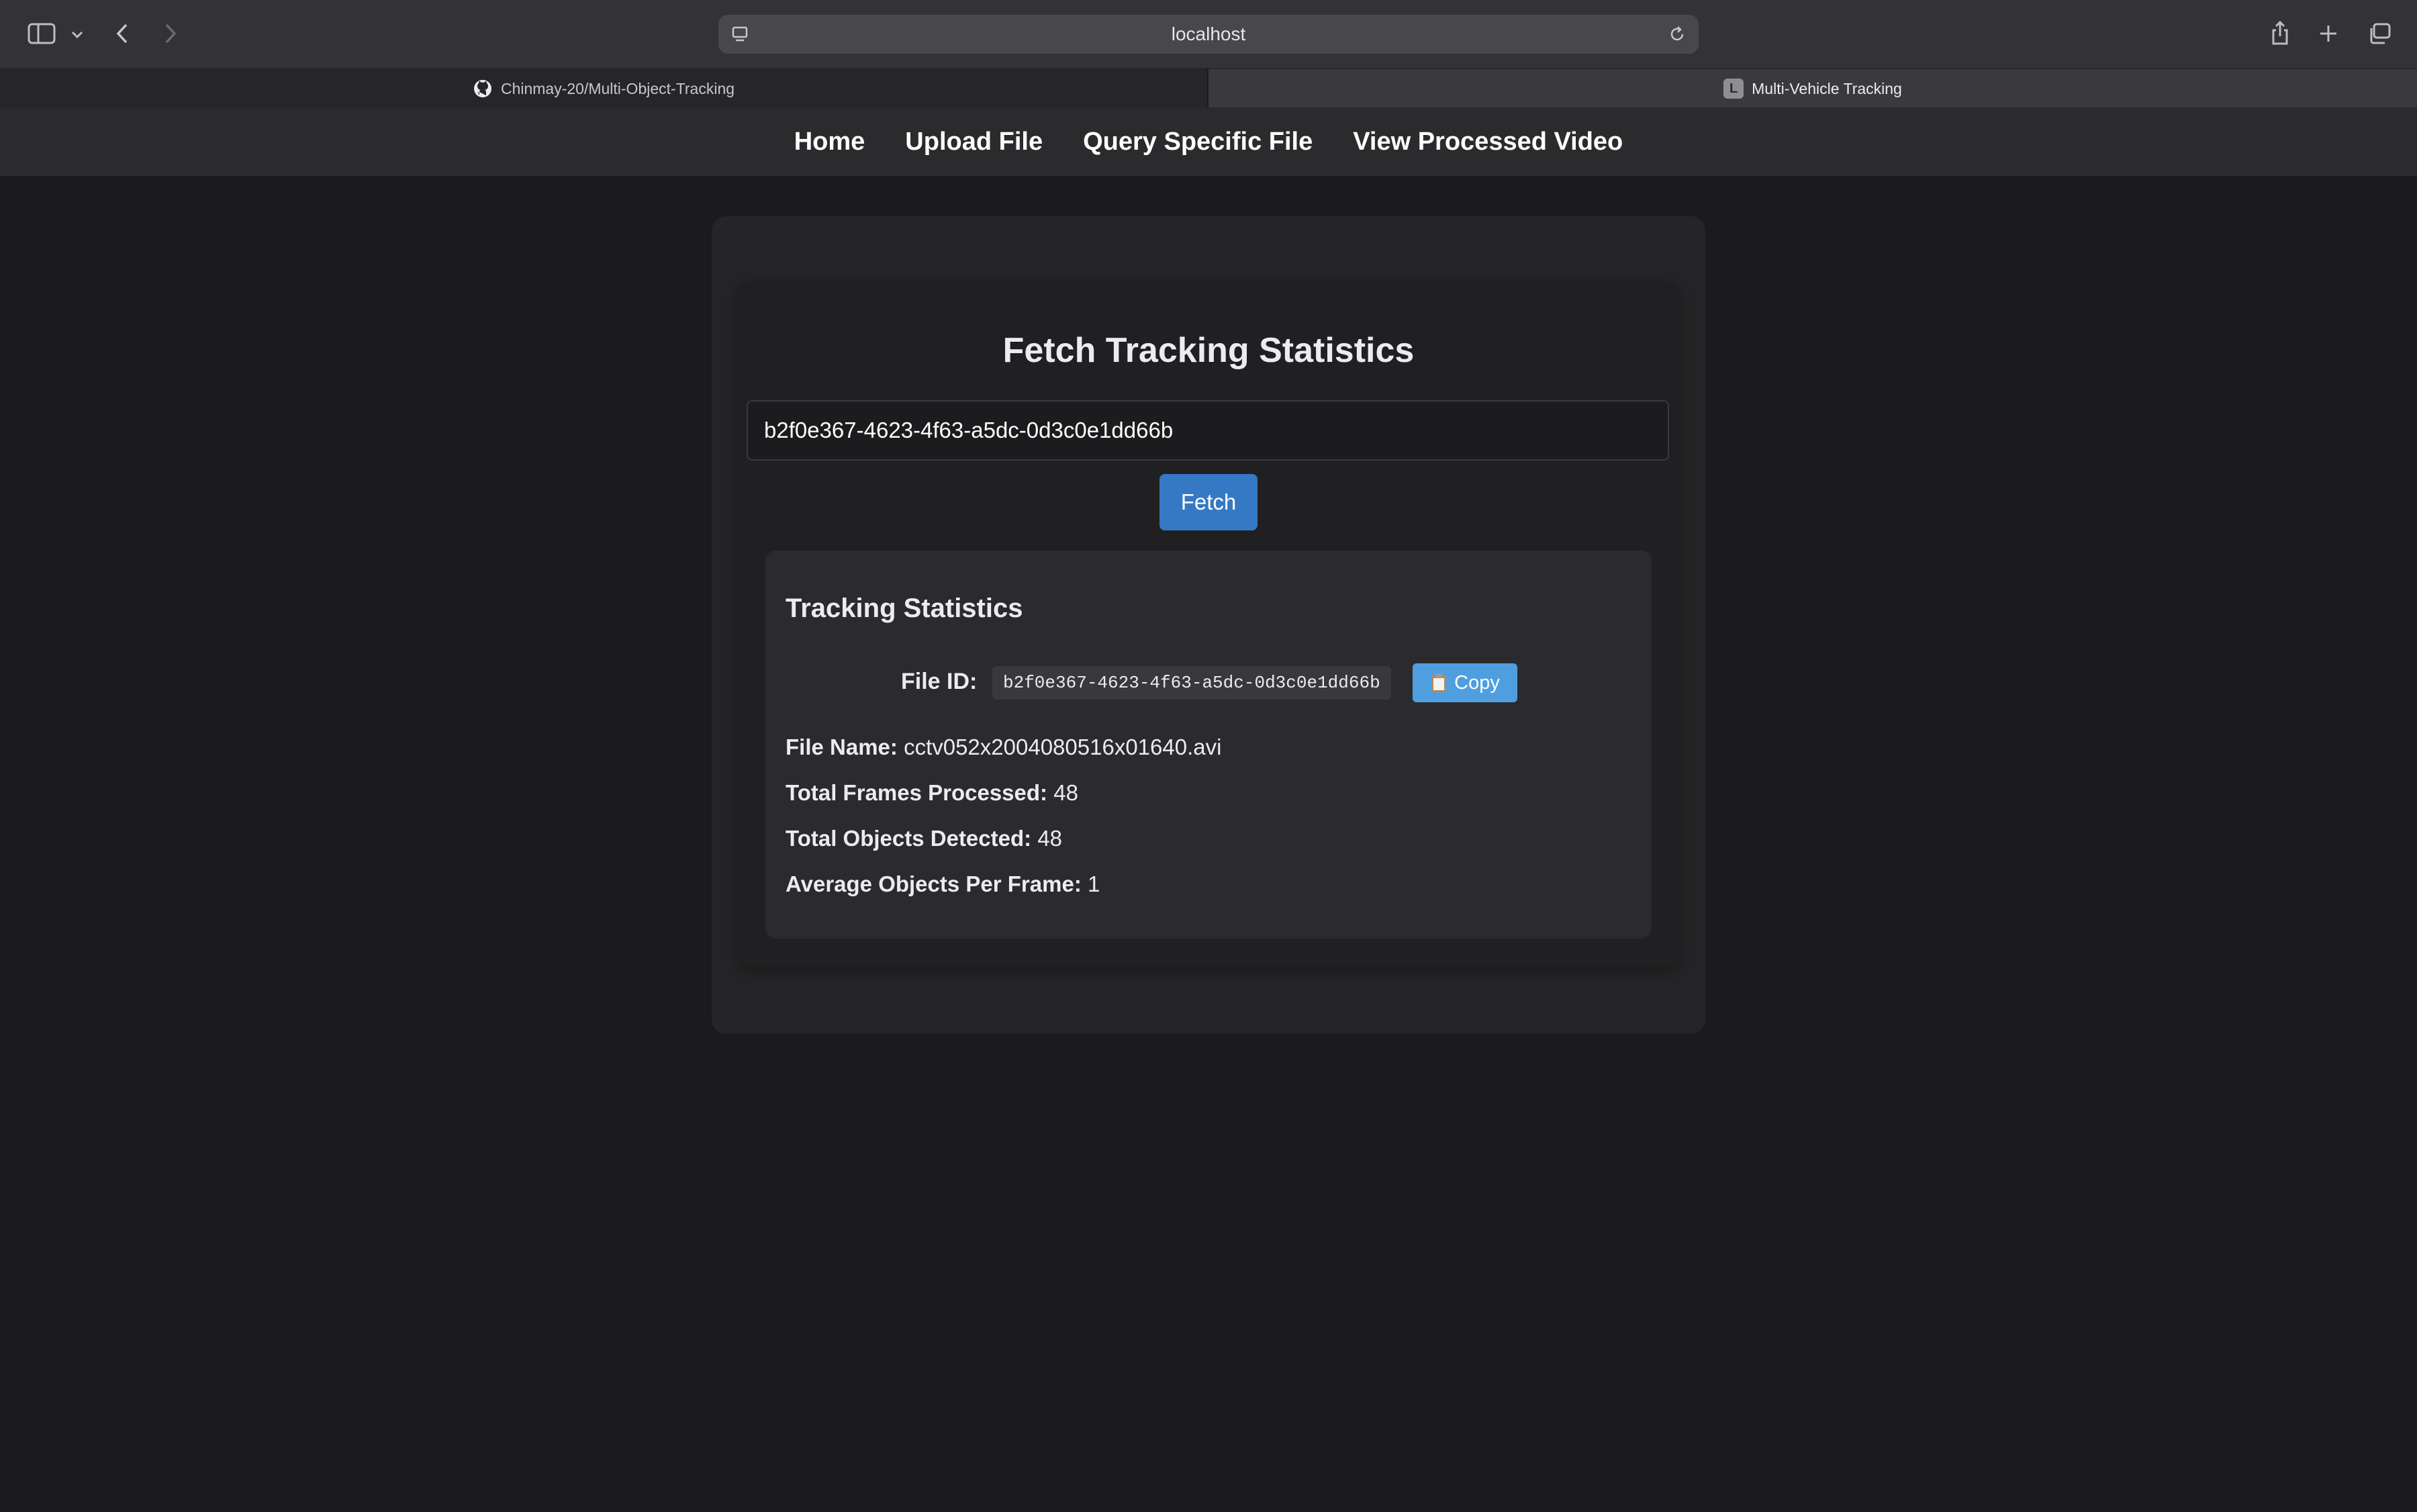 The image size is (2417, 1512). I want to click on clipboard-icon, so click(1439, 683).